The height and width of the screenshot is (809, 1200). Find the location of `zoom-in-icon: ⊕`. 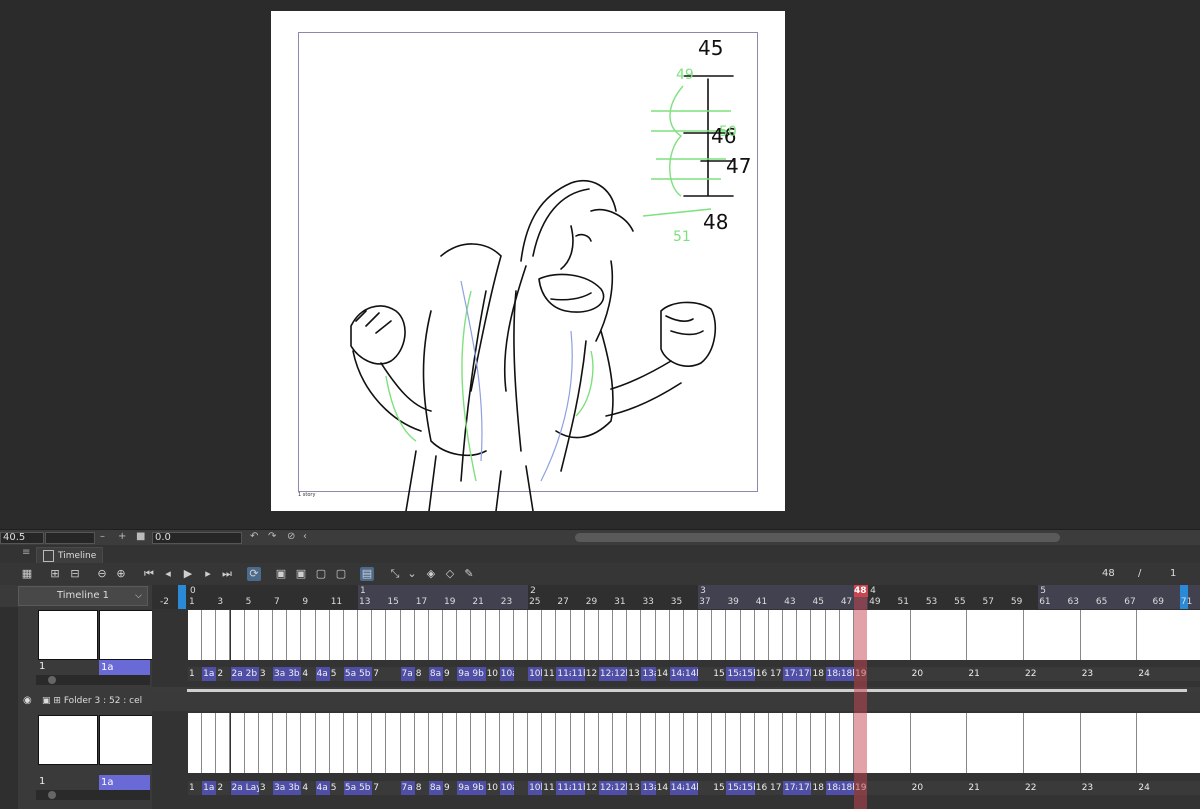

zoom-in-icon: ⊕ is located at coordinates (121, 574).